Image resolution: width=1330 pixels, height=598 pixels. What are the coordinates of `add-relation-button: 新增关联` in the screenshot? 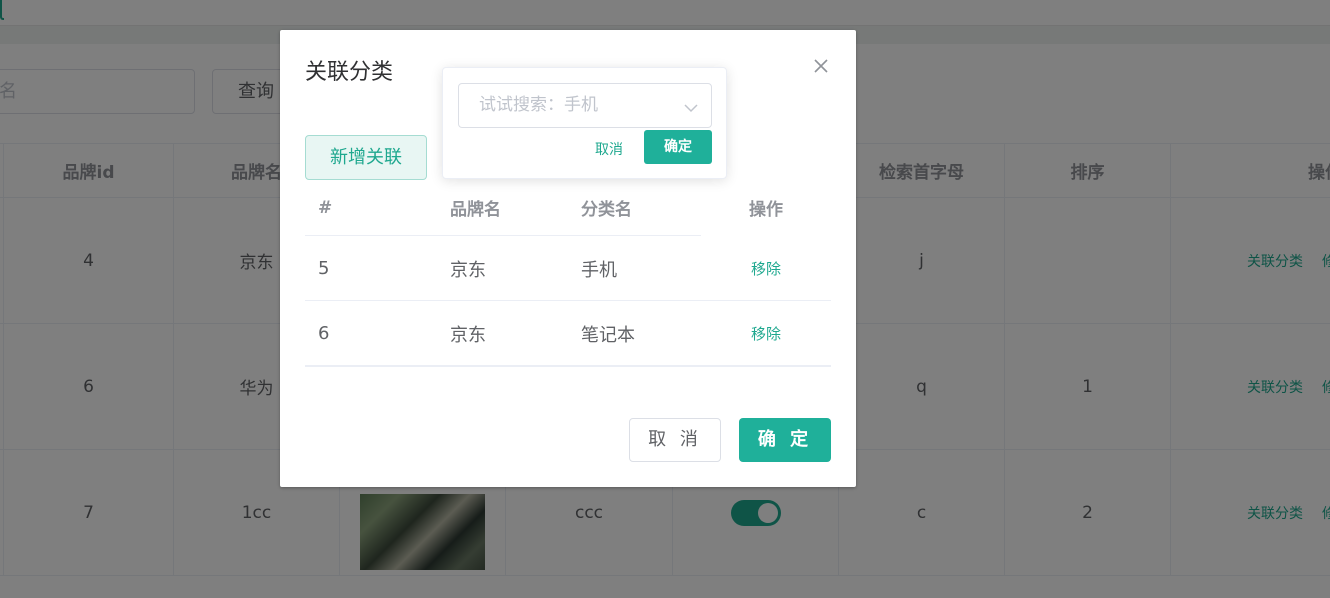 It's located at (366, 157).